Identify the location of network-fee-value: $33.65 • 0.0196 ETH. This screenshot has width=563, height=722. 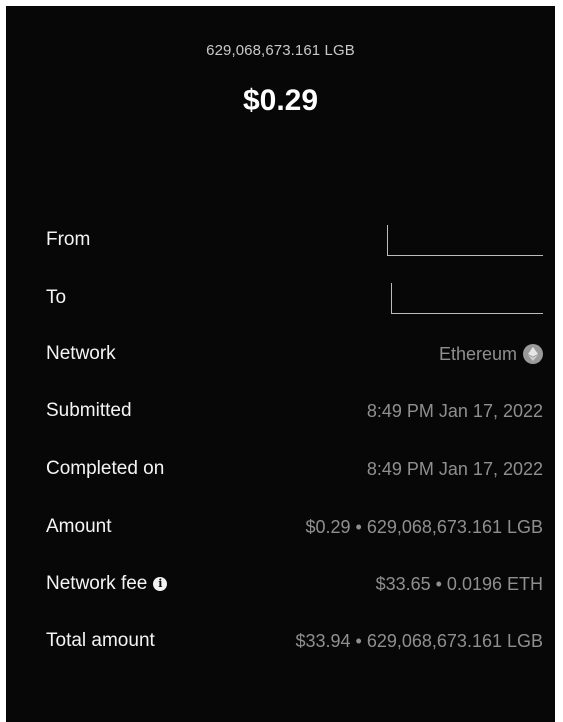
(459, 583).